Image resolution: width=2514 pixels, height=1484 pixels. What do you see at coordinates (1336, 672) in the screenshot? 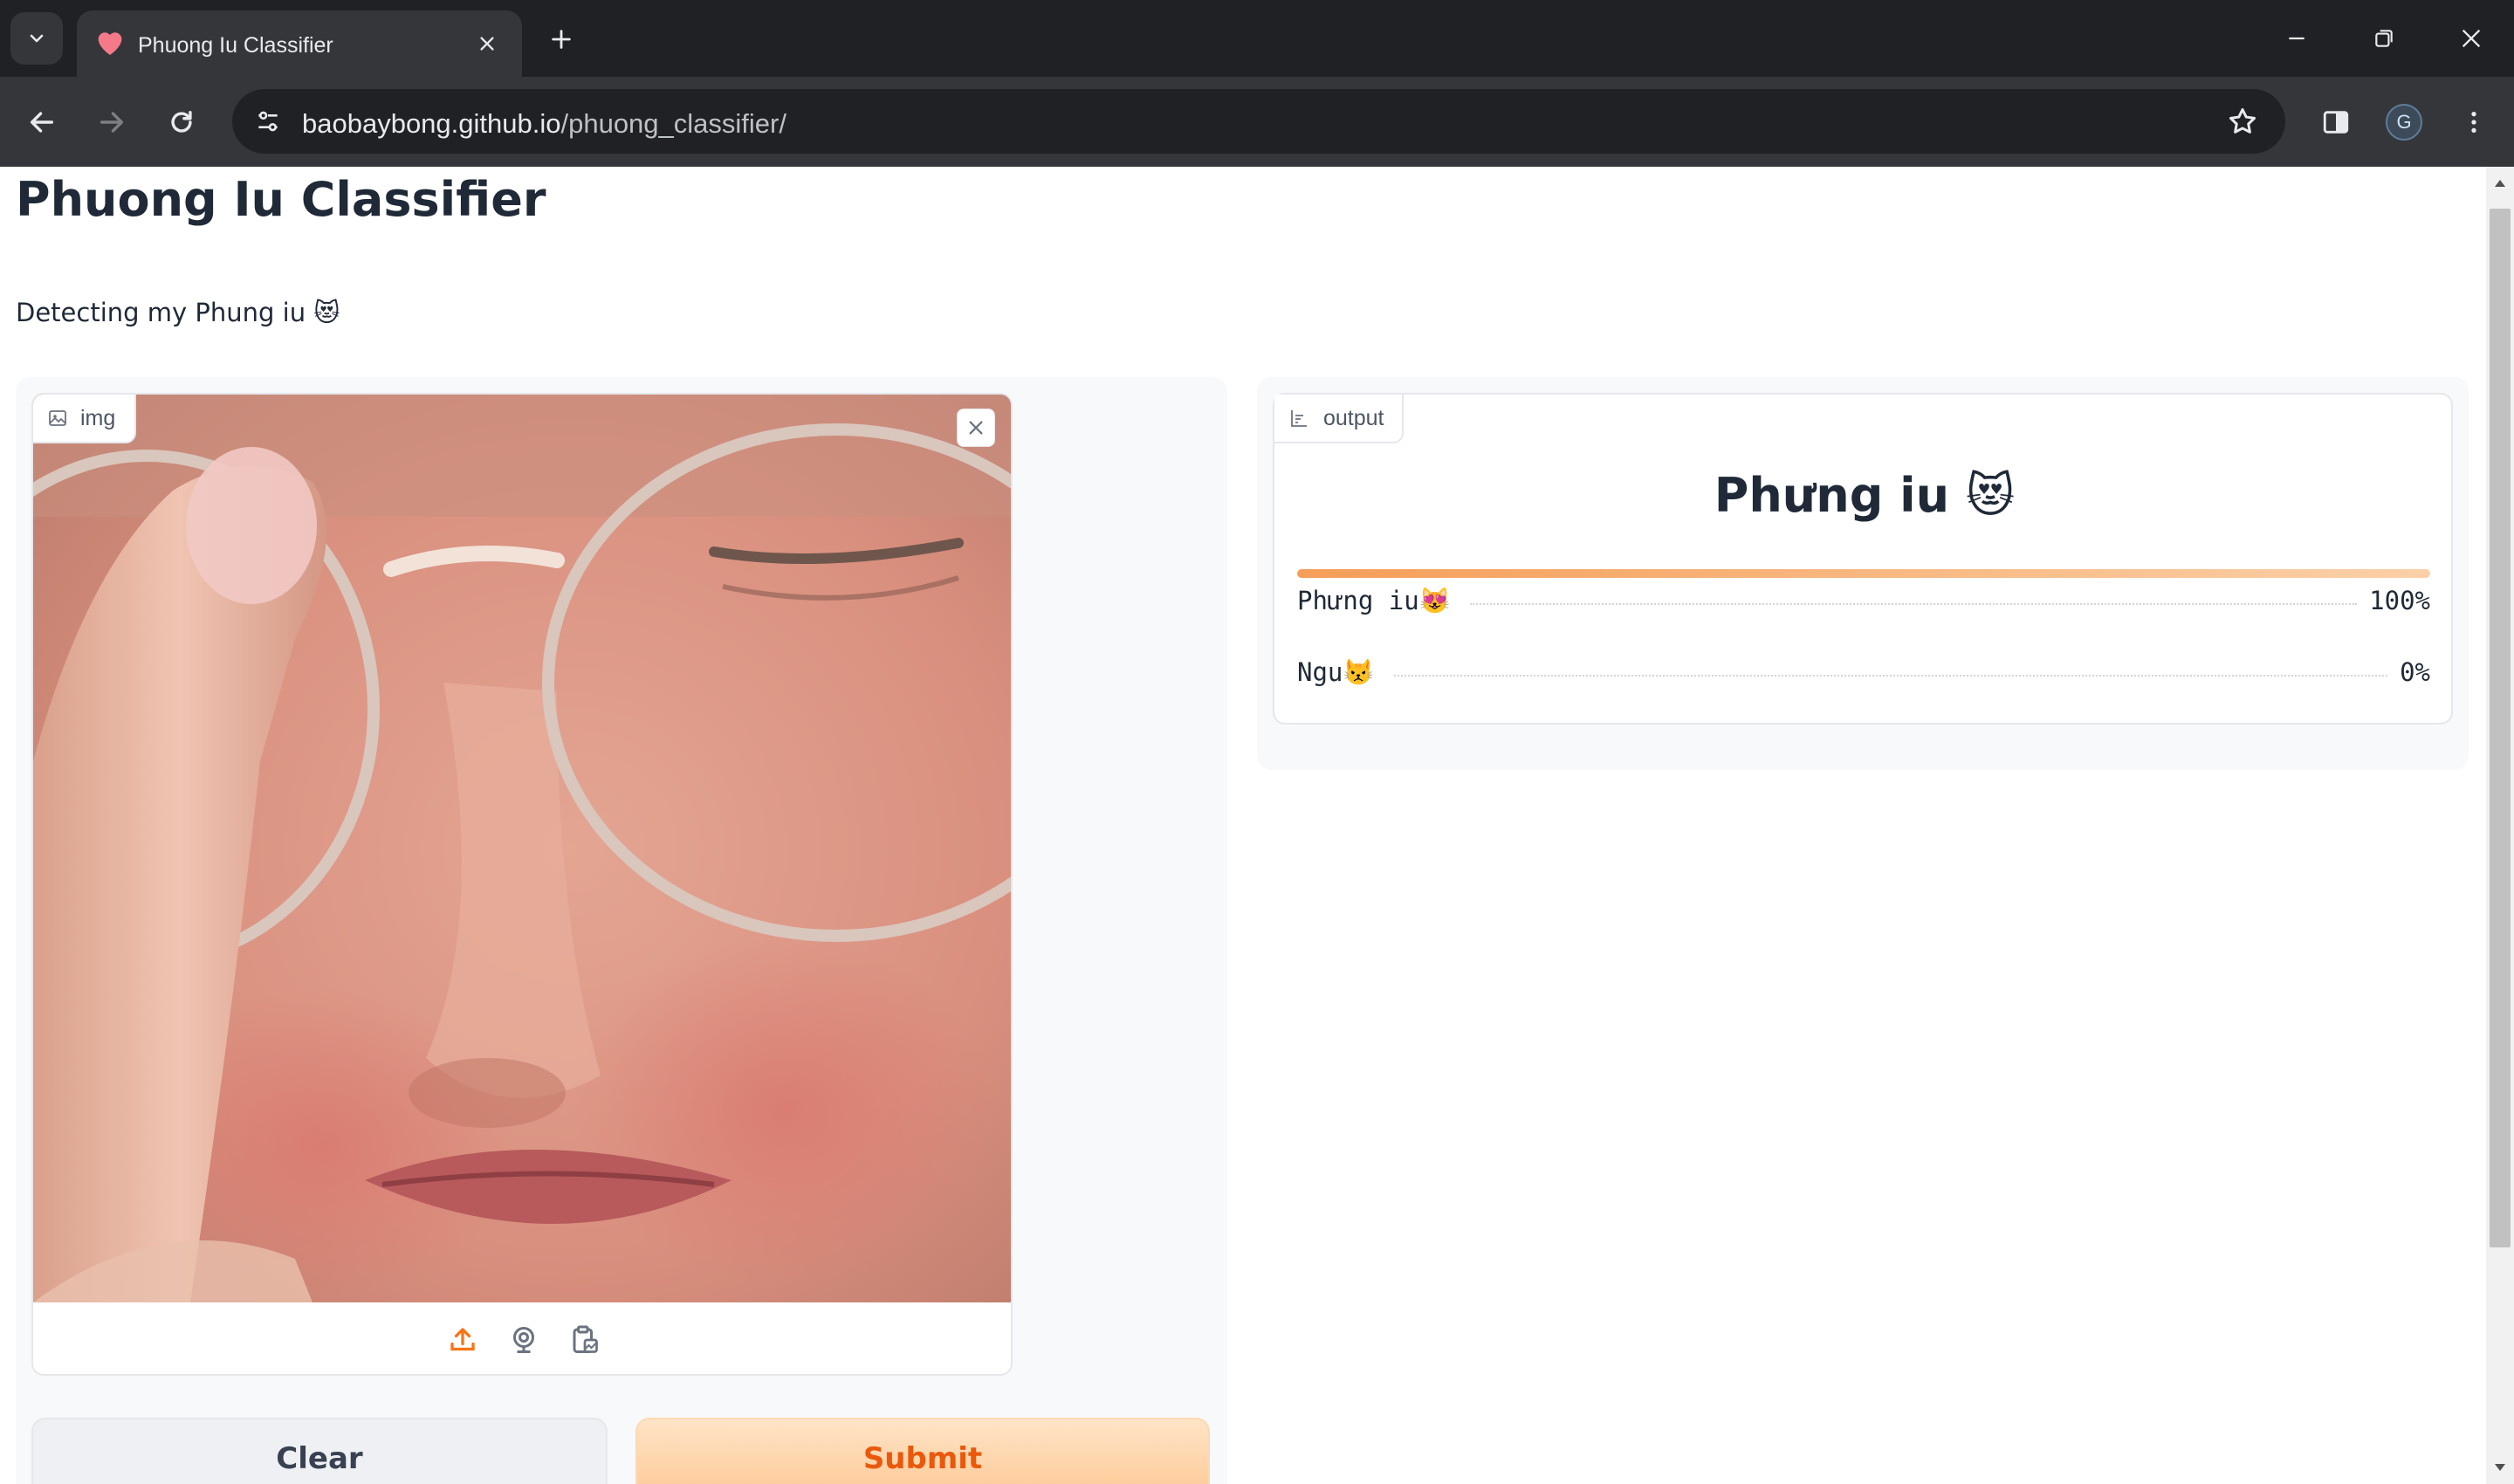
I see `confidence-label: Ngu😾` at bounding box center [1336, 672].